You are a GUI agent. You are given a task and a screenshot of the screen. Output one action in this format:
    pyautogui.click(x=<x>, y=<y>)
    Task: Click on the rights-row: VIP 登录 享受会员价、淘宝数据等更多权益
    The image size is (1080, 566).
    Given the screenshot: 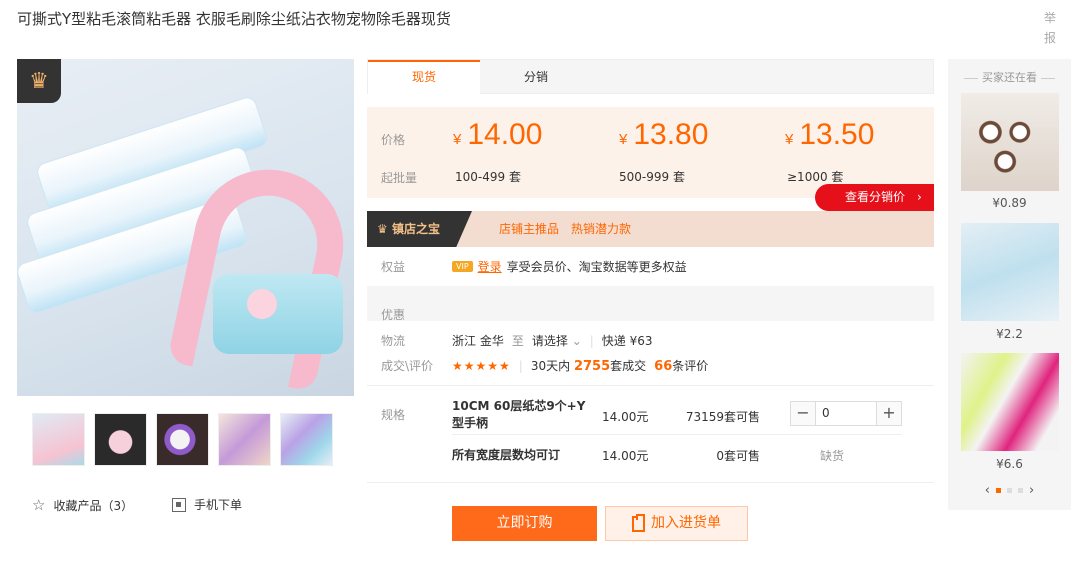 What is the action you would take?
    pyautogui.click(x=569, y=266)
    